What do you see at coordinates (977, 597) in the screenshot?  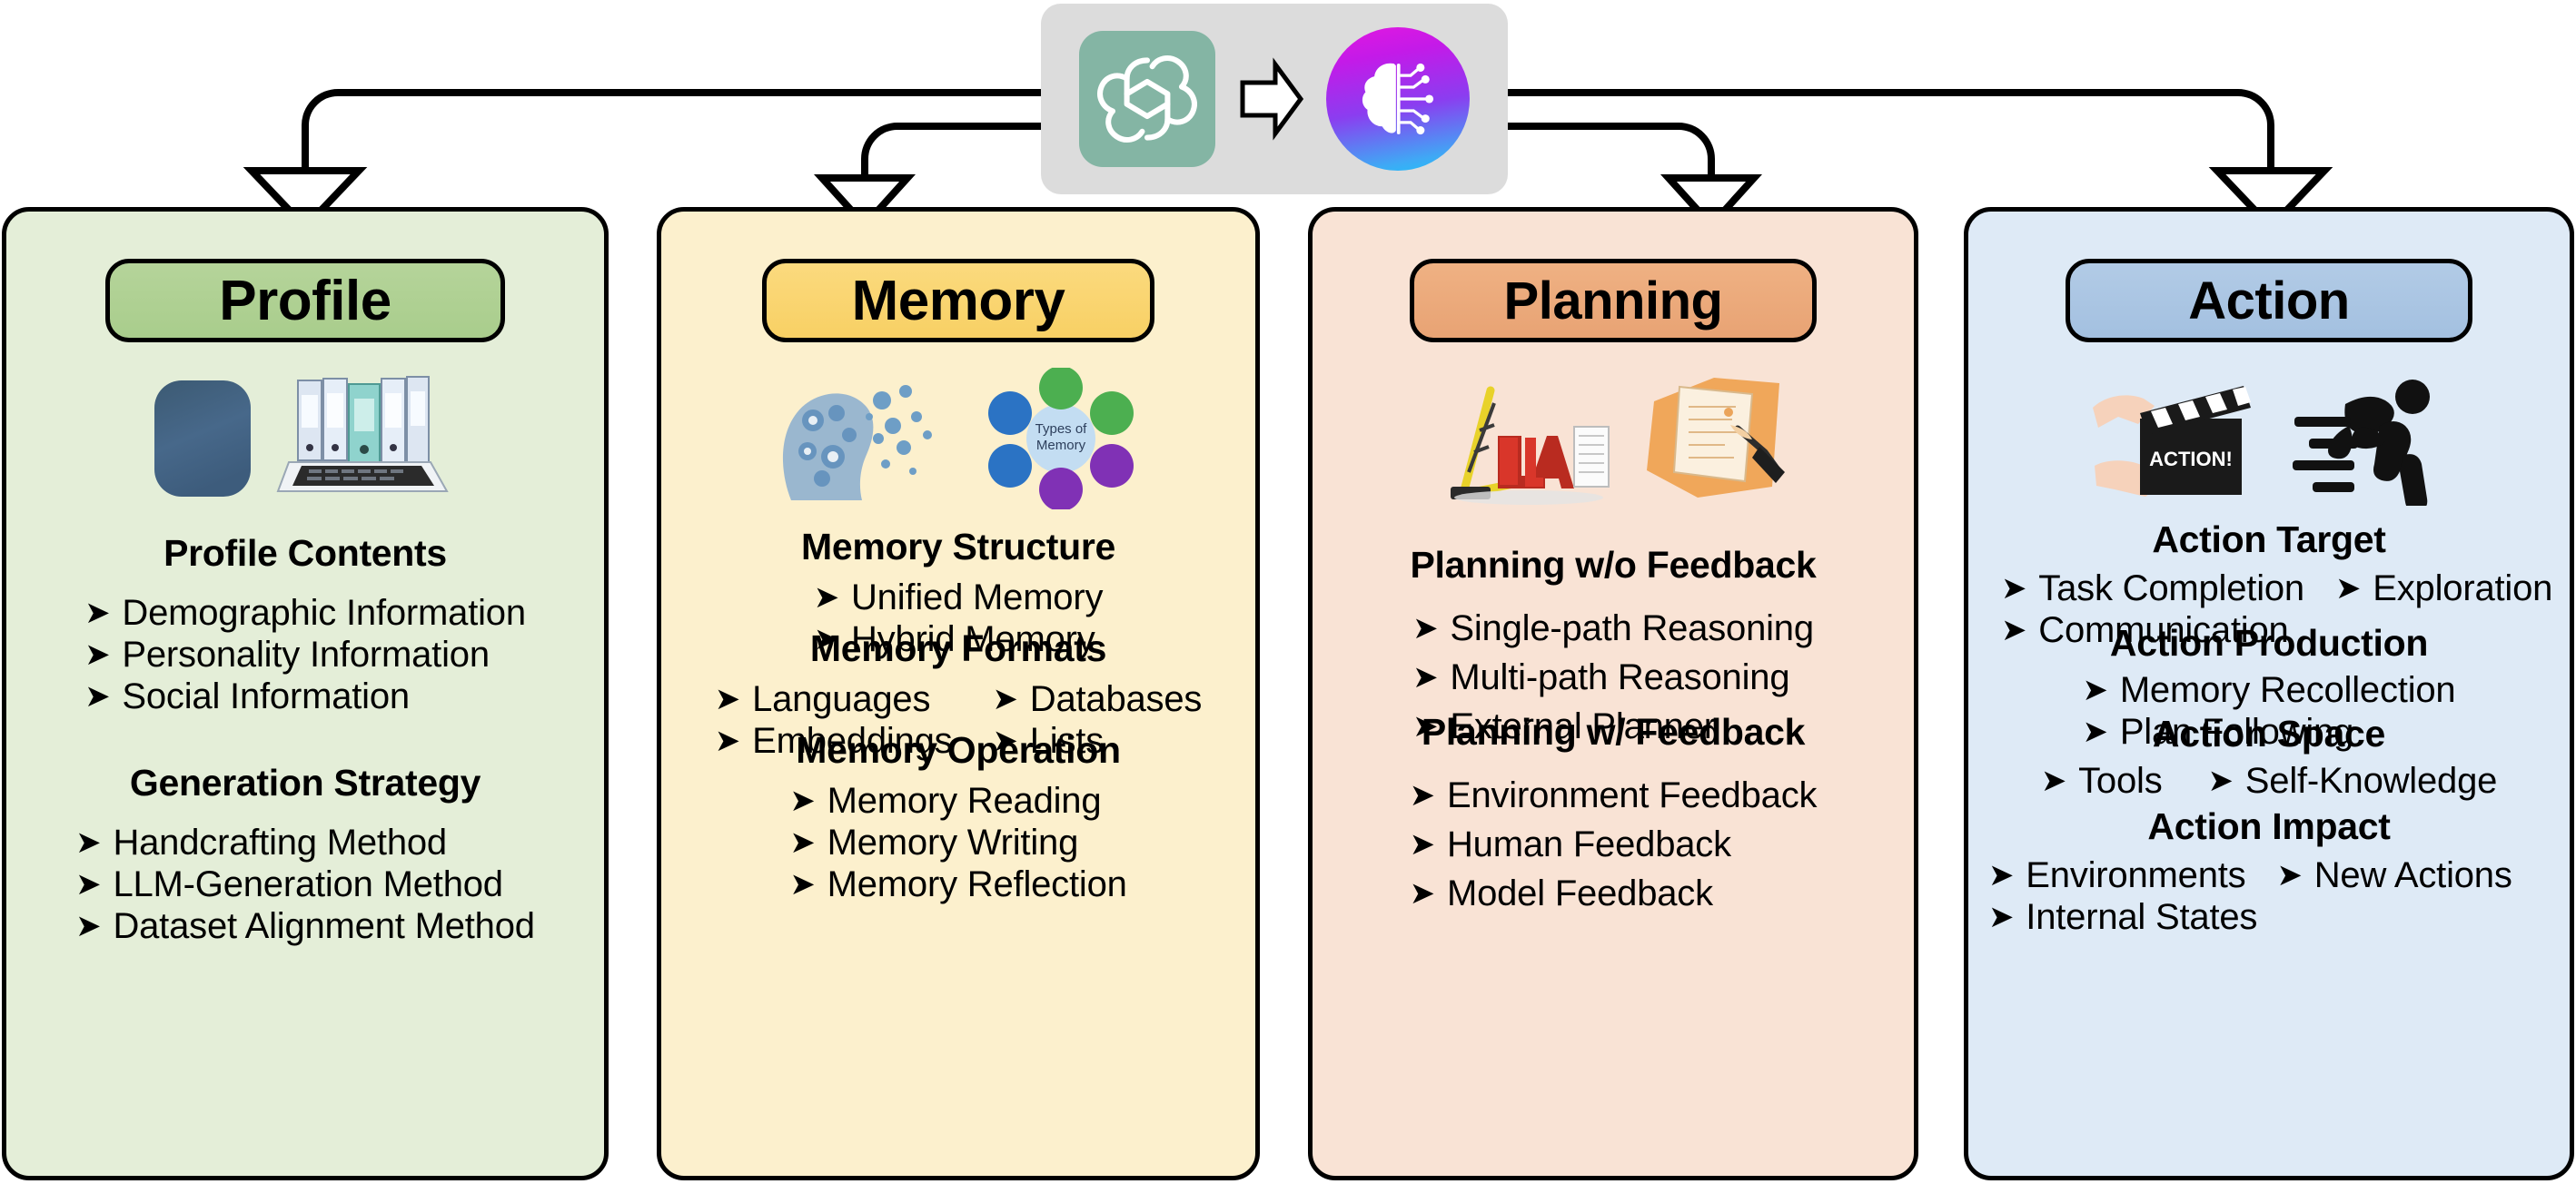 I see `list-item-label: Unified Memory` at bounding box center [977, 597].